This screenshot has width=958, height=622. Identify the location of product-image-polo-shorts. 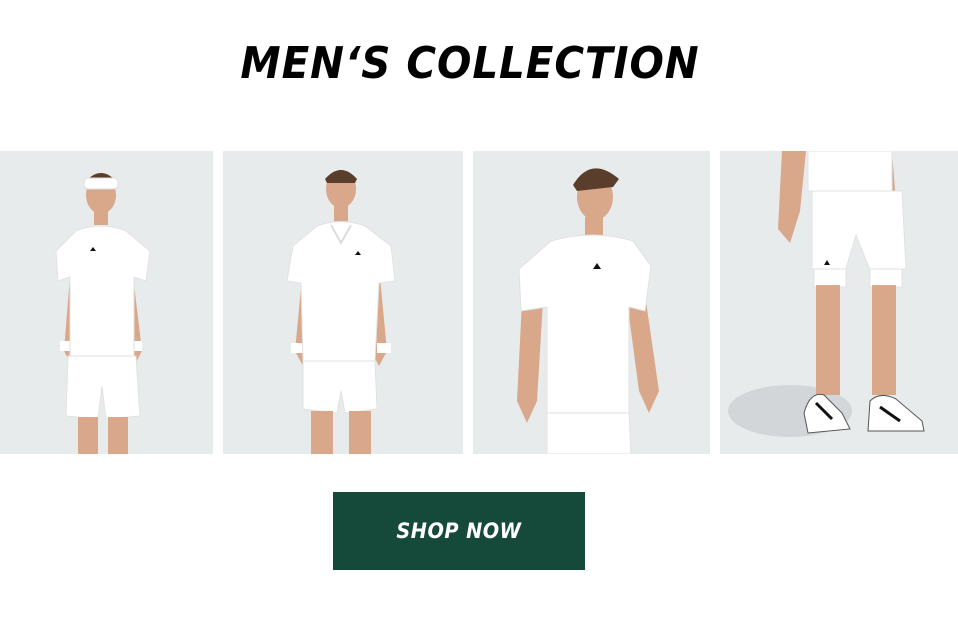
(343, 302).